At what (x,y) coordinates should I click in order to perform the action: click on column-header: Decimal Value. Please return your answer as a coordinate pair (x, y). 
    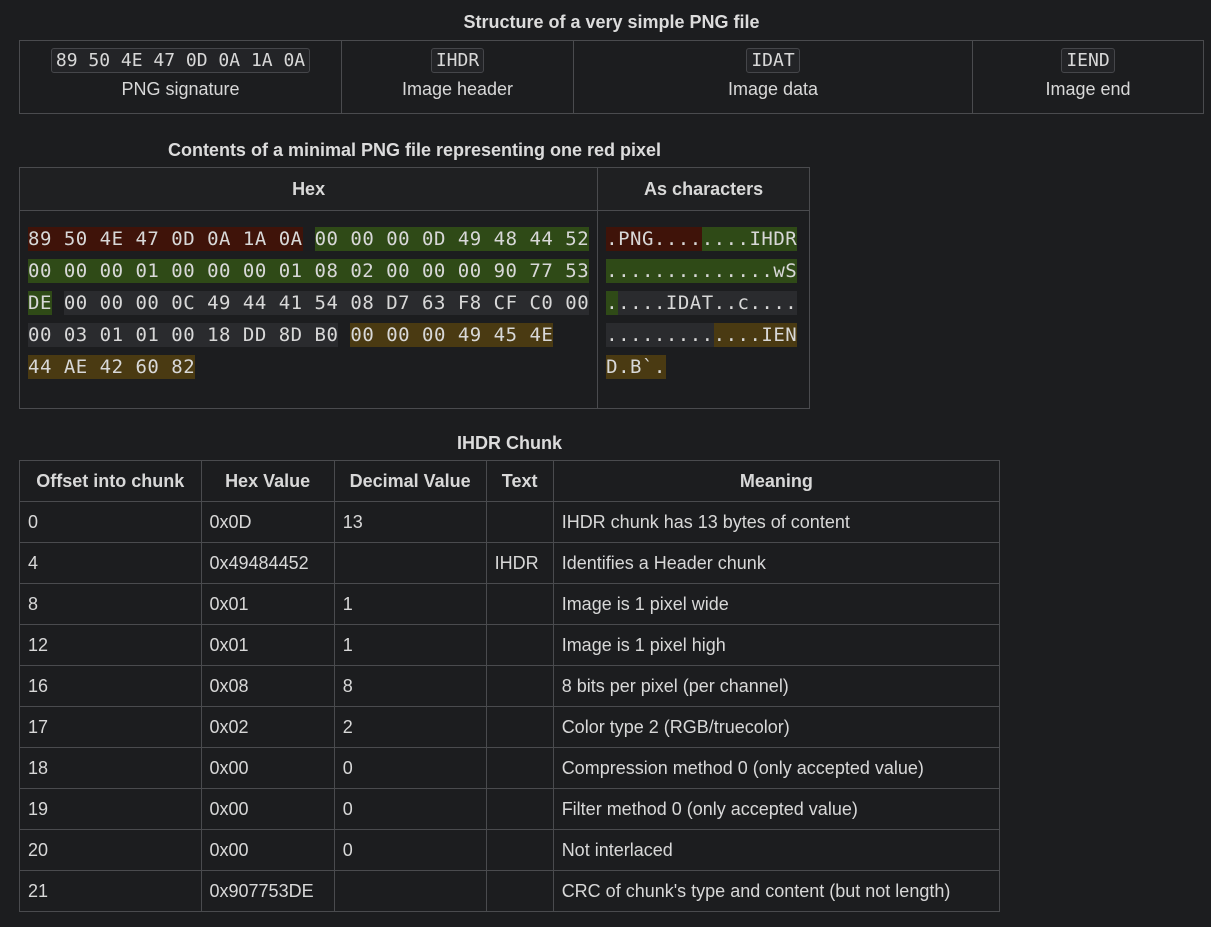
    Looking at the image, I should click on (410, 481).